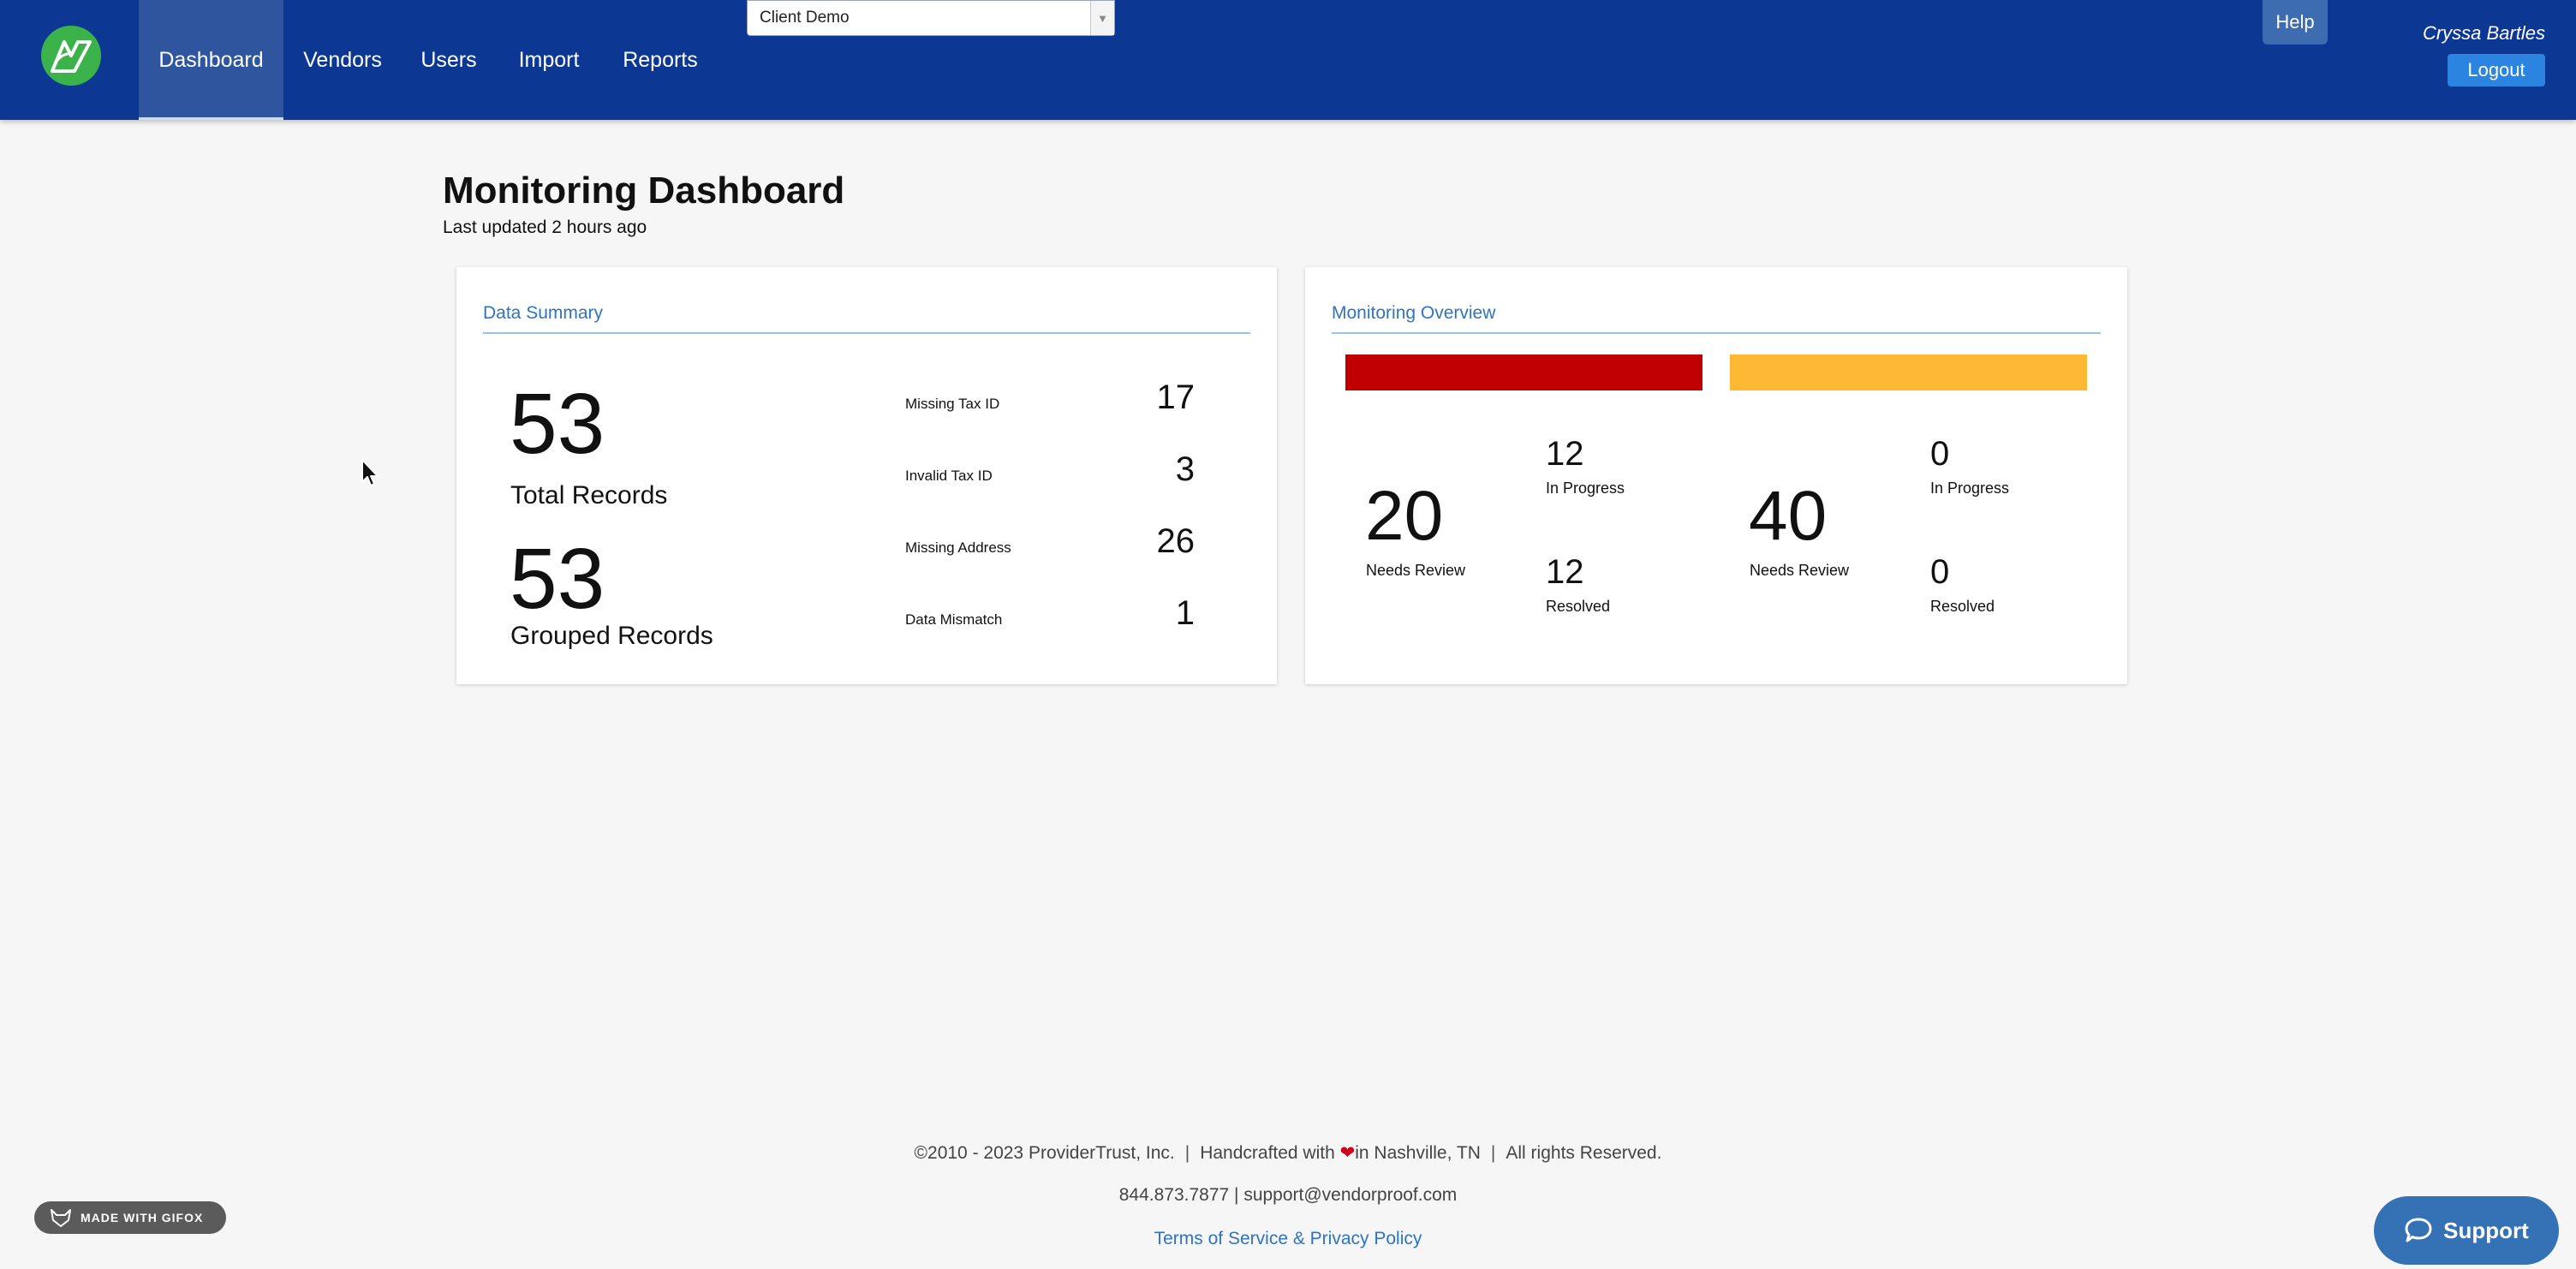 The image size is (2576, 1269). I want to click on stat-value-missing-address: 26, so click(1144, 541).